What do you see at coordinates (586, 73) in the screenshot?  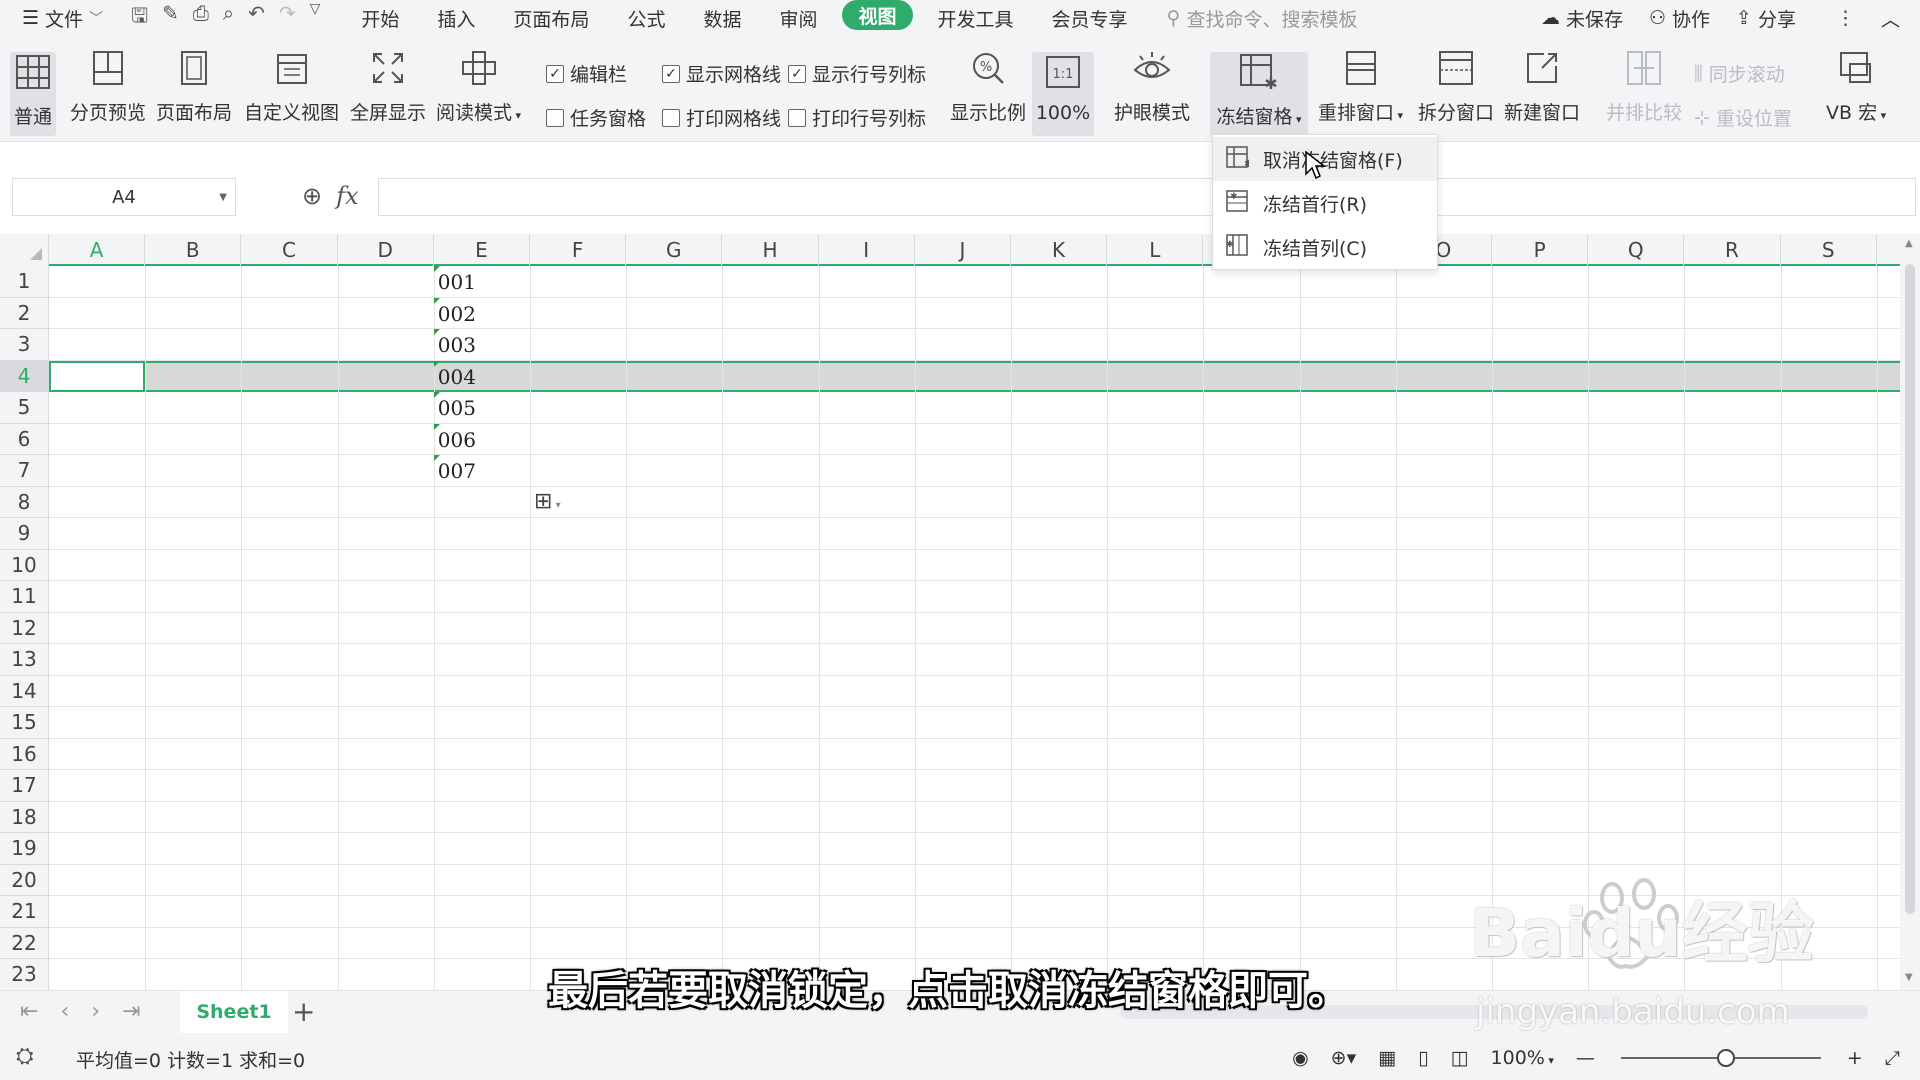 I see `edit-bar-checkbox: ✓ 编辑栏` at bounding box center [586, 73].